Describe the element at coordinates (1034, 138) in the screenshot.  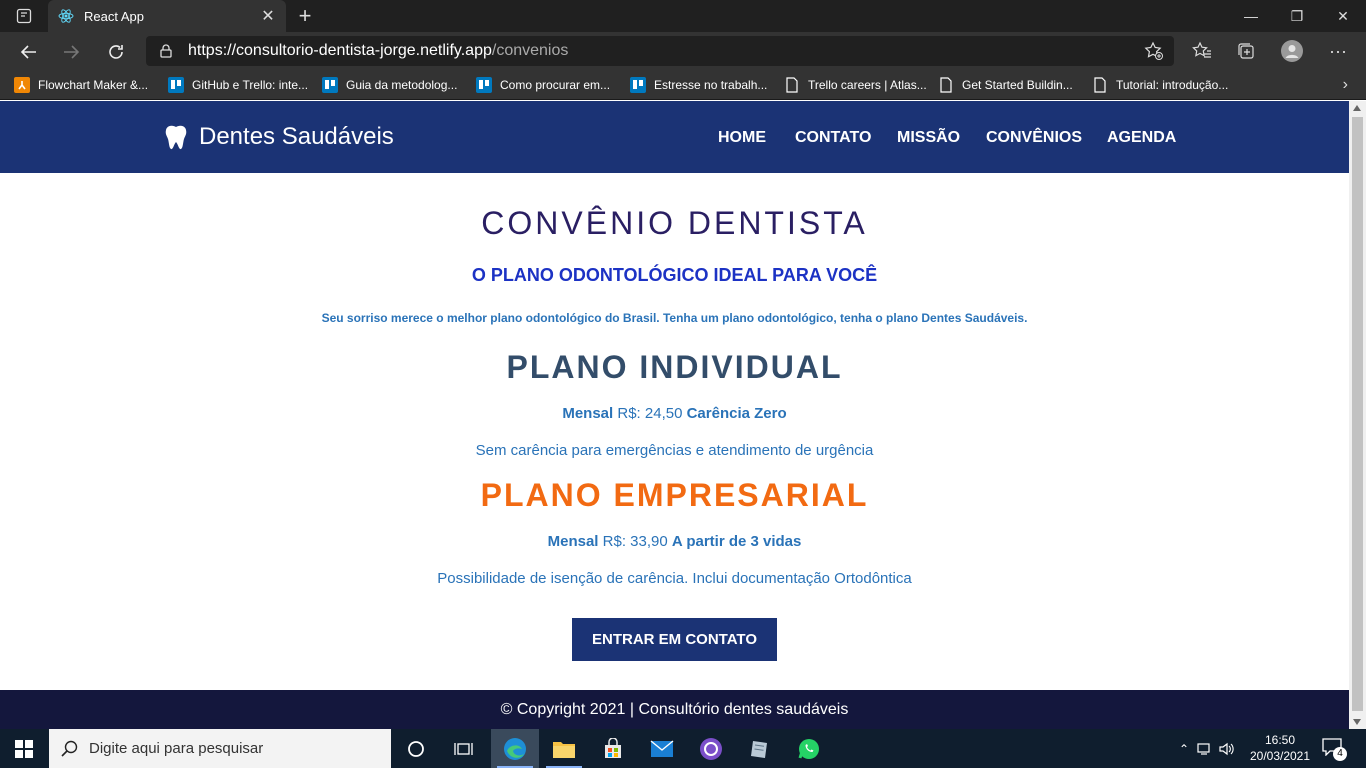
I see `nav-convenios: CONVÊNIOS` at that location.